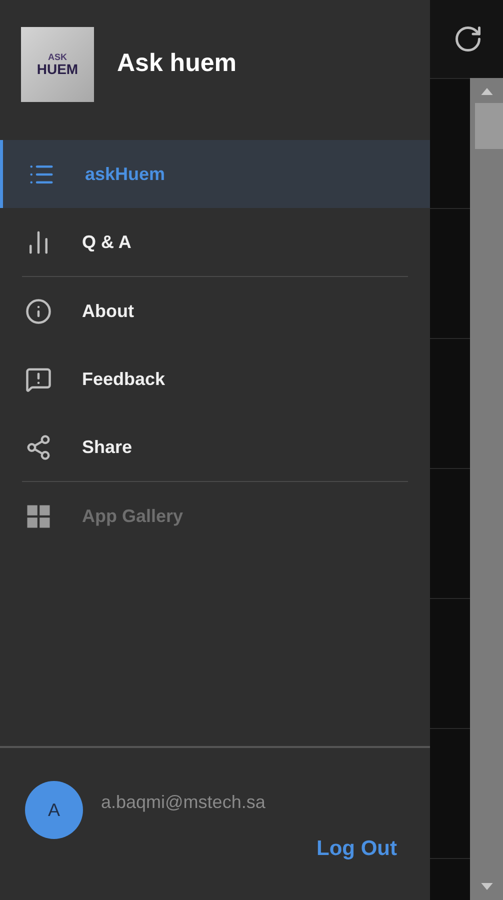  What do you see at coordinates (215, 379) in the screenshot?
I see `menu-item: Feedback` at bounding box center [215, 379].